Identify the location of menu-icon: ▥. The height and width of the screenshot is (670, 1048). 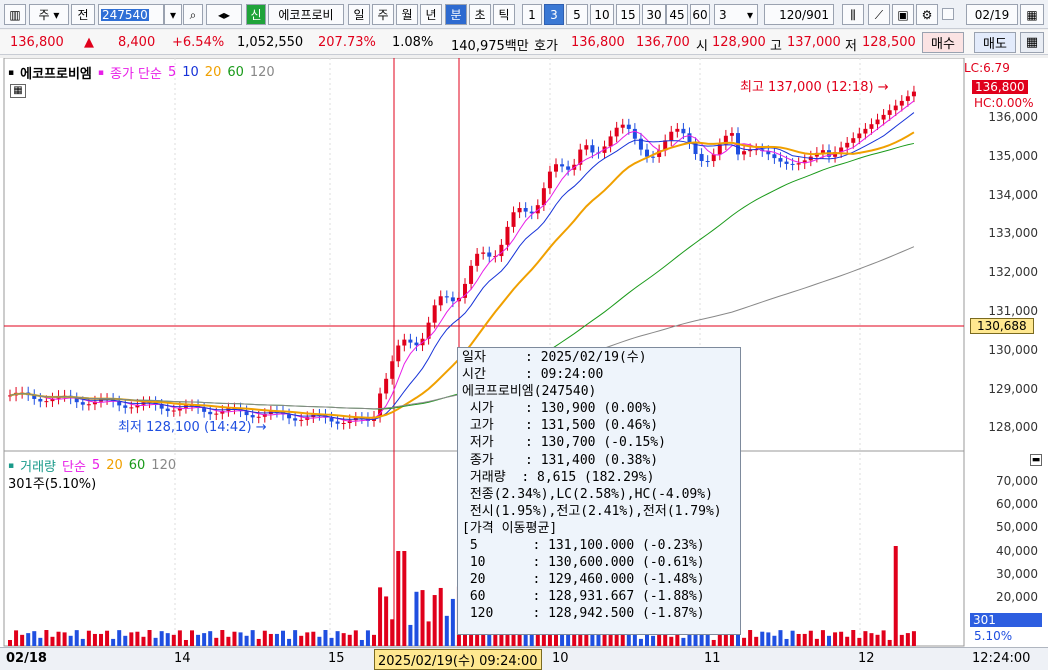
(15, 14).